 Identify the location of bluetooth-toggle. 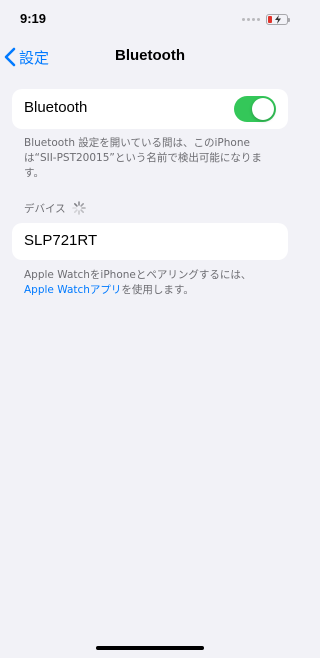
(255, 109).